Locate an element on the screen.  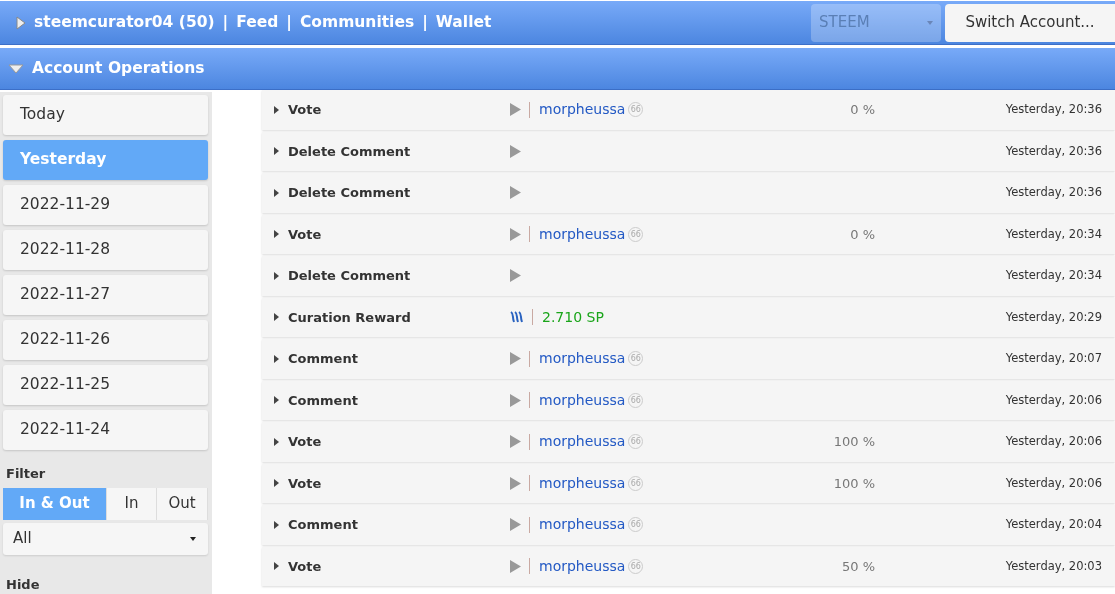
caret-icon is located at coordinates (21, 22).